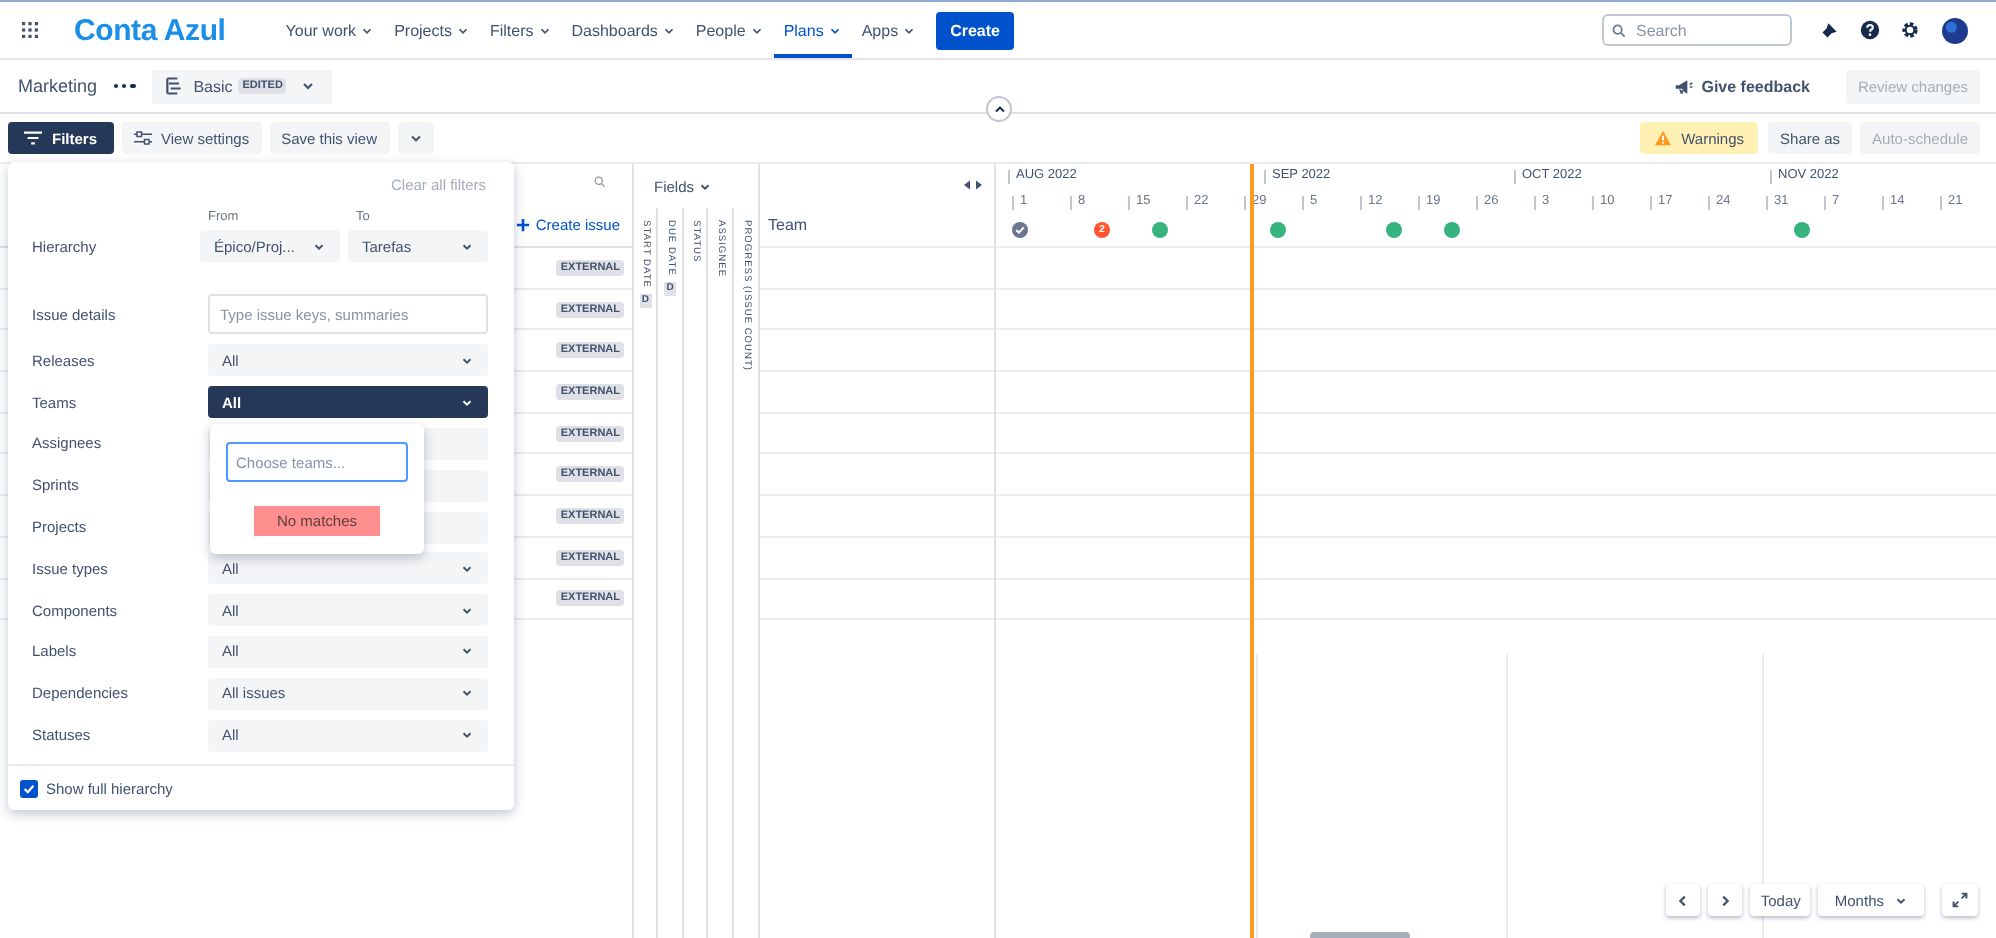  I want to click on bell-icon, so click(1830, 30).